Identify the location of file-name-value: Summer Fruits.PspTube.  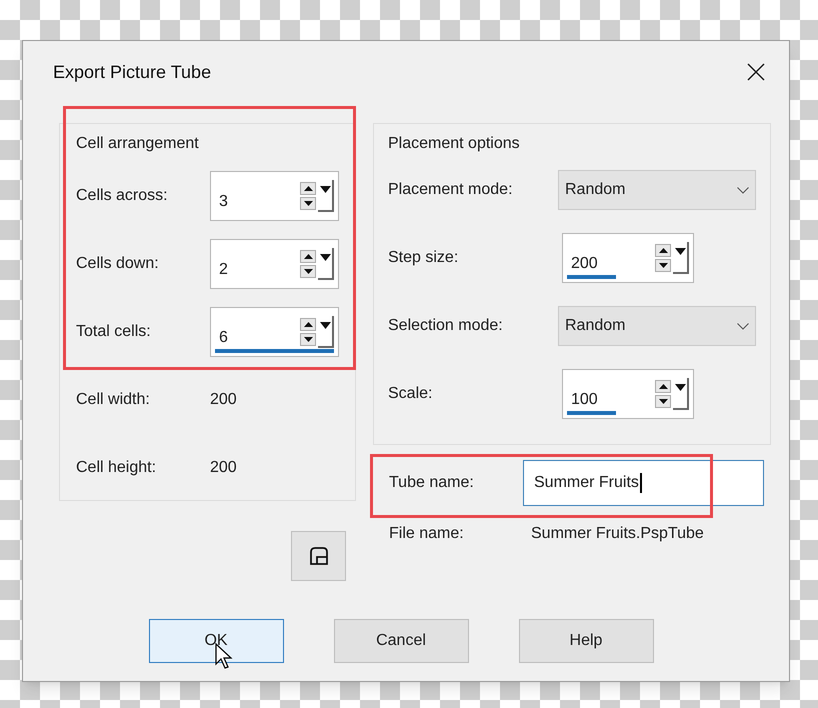
(617, 534).